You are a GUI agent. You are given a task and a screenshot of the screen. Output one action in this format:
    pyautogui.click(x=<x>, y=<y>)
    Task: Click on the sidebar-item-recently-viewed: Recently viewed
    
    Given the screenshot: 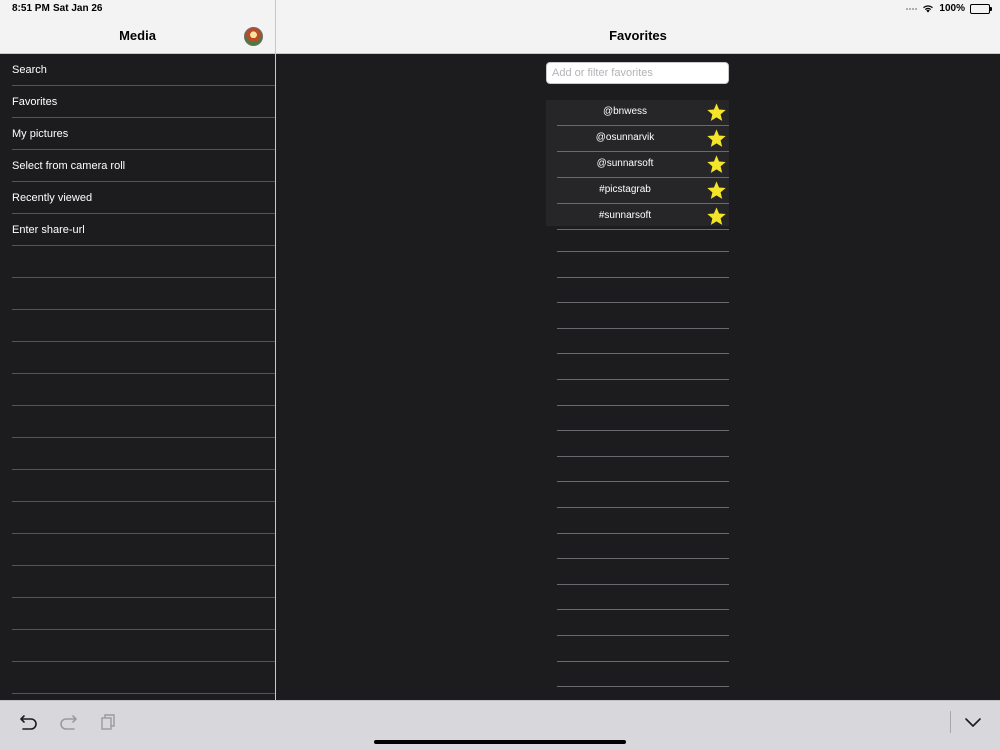 What is the action you would take?
    pyautogui.click(x=143, y=198)
    